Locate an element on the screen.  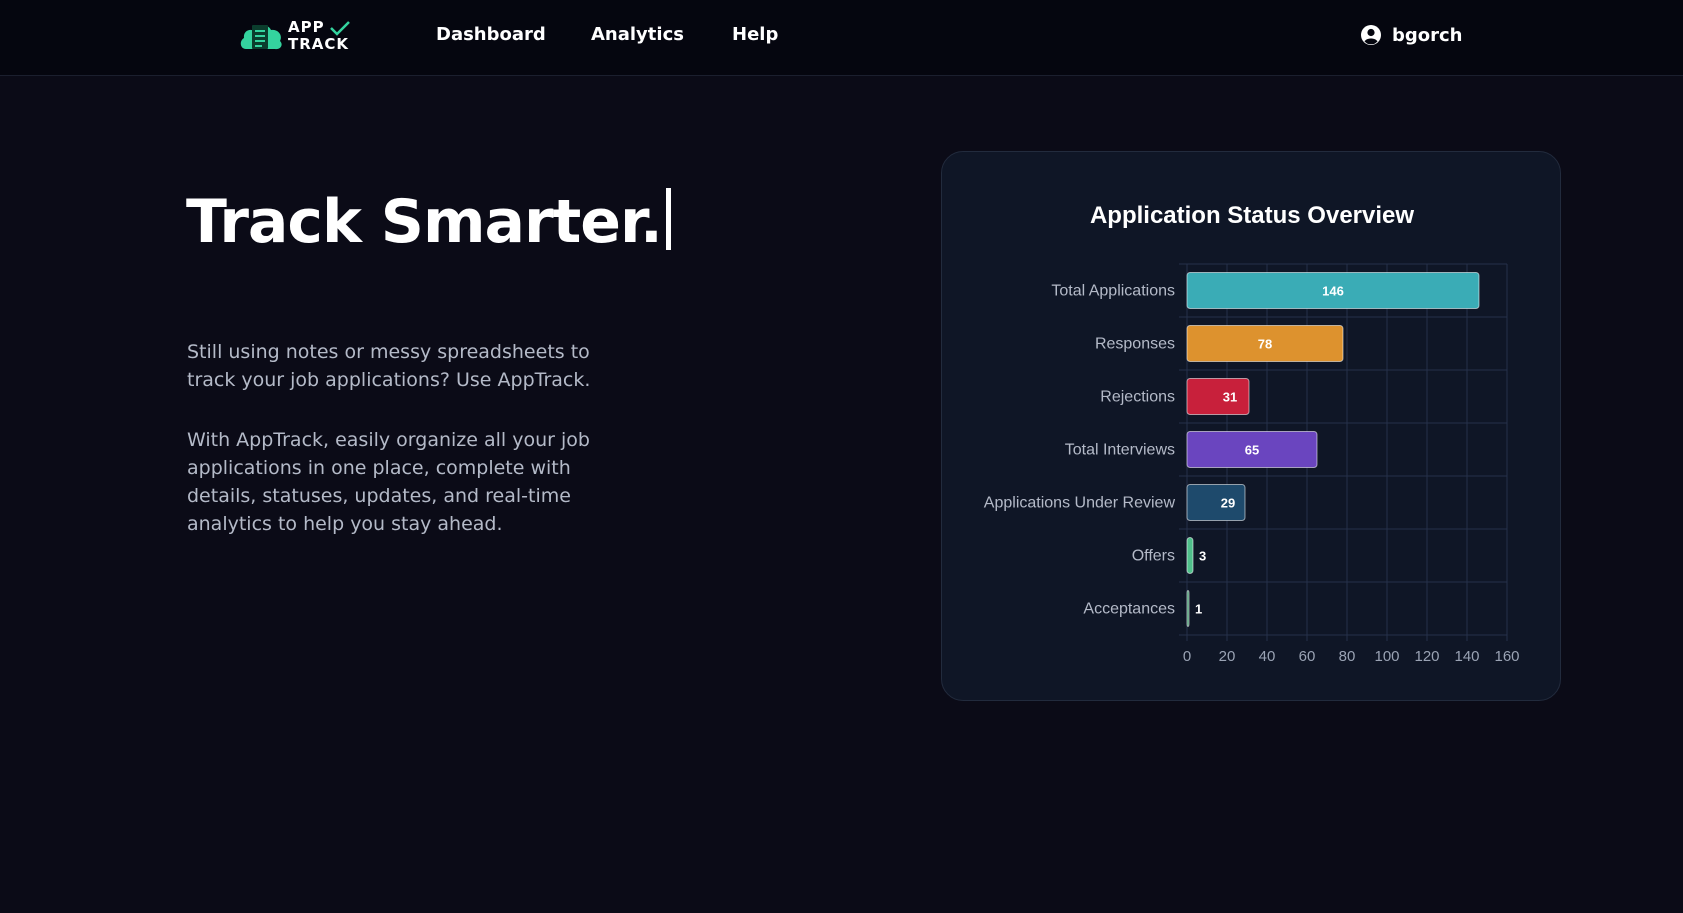
nav-dashboard: Dashboard is located at coordinates (491, 34).